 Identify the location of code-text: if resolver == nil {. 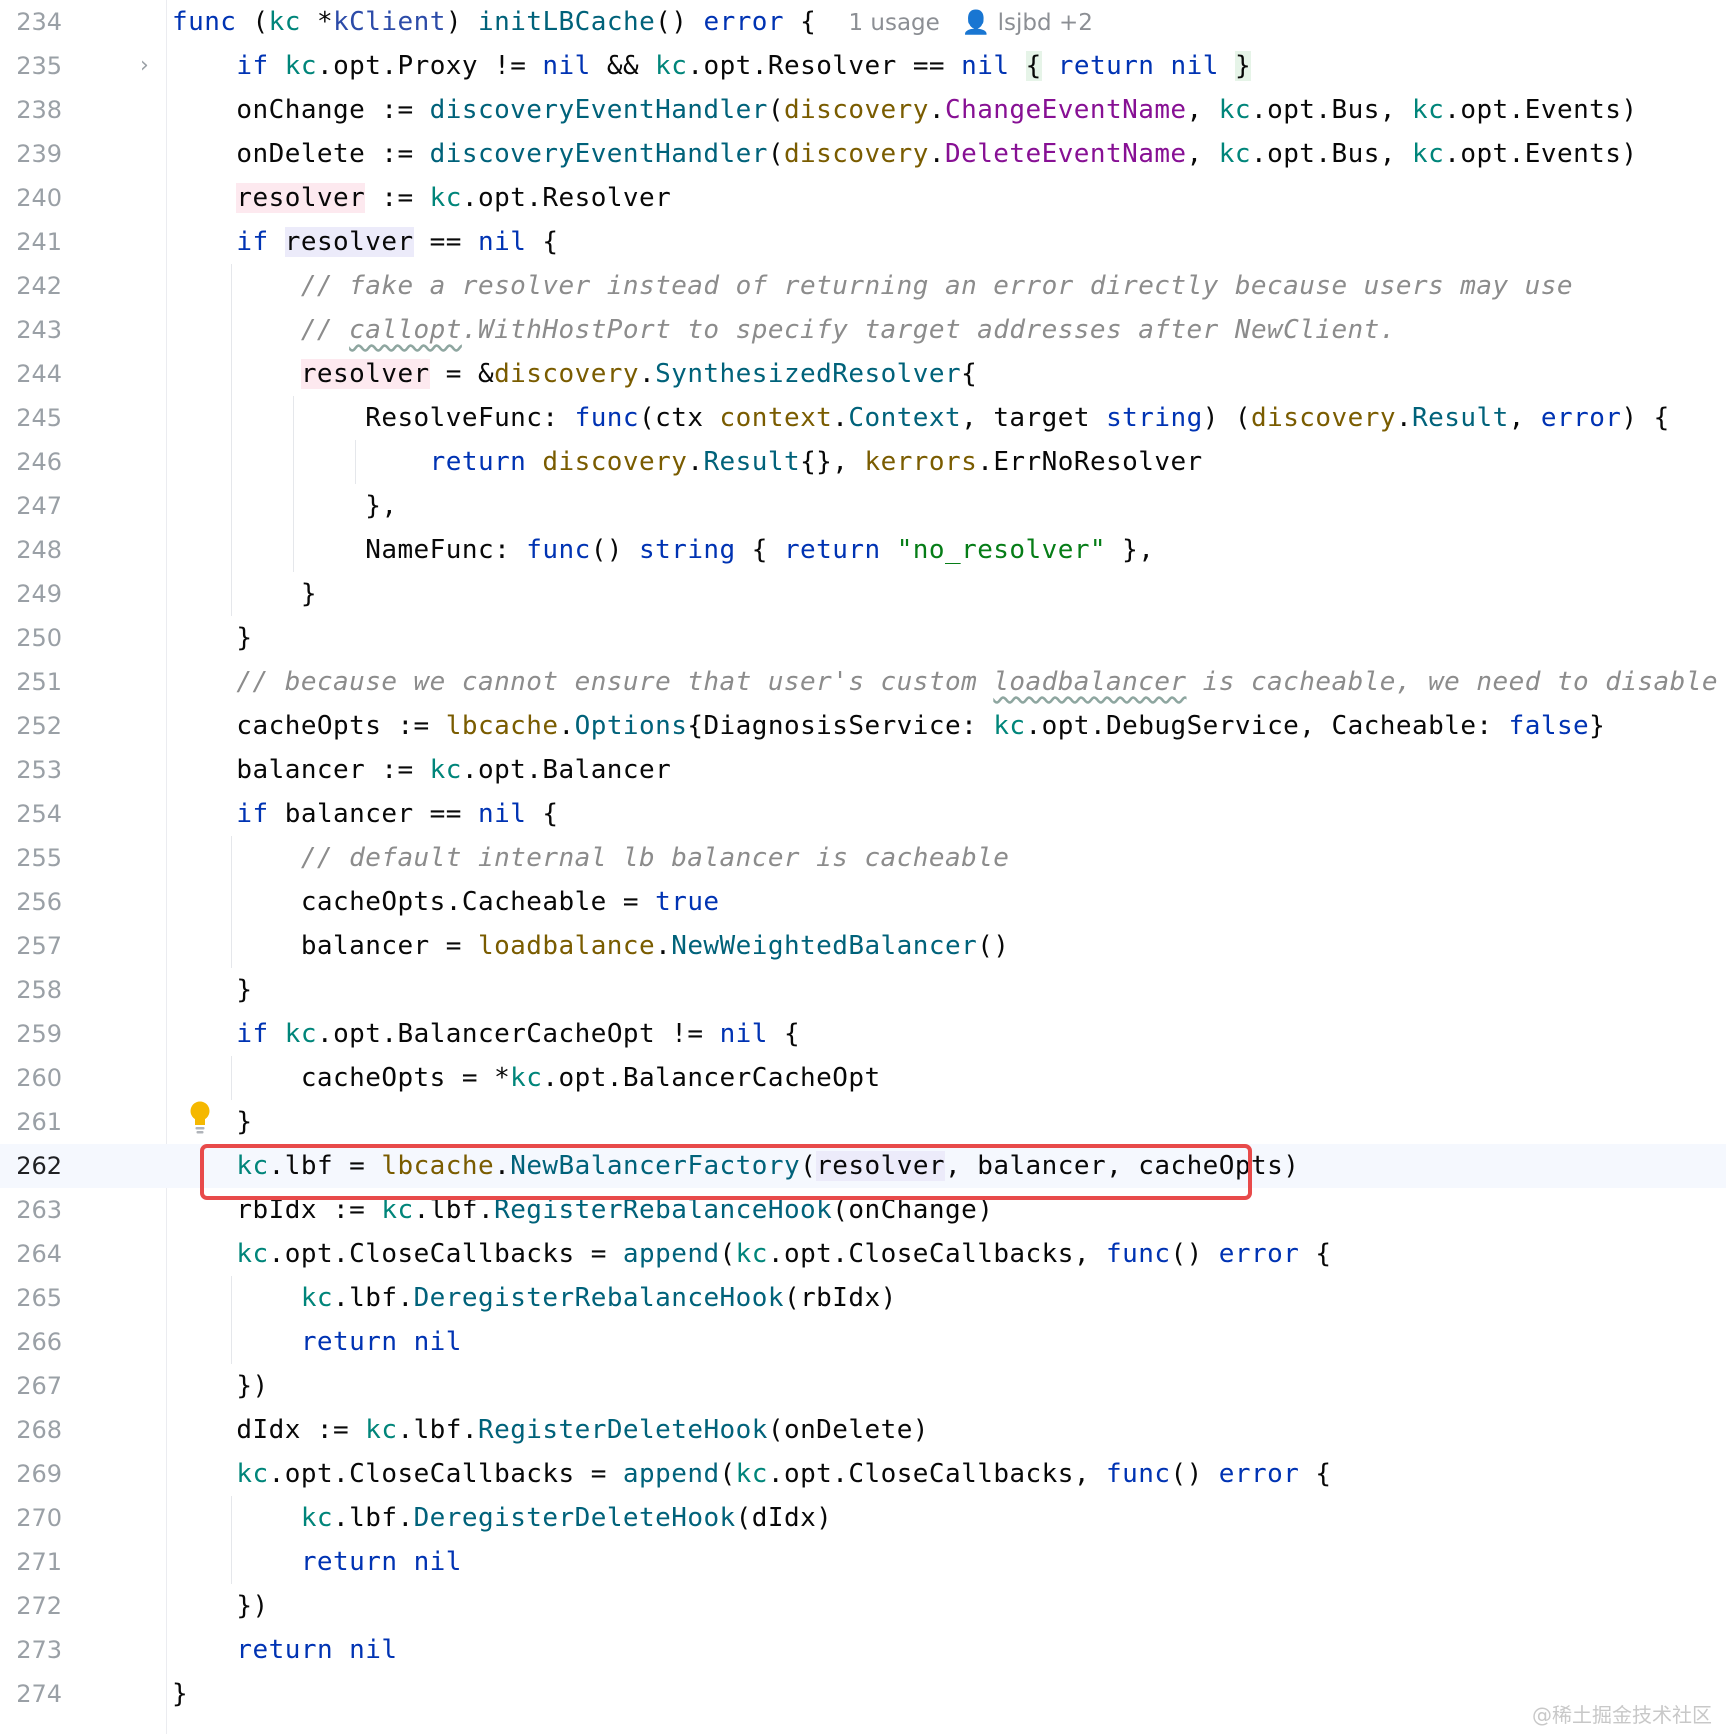
(365, 242).